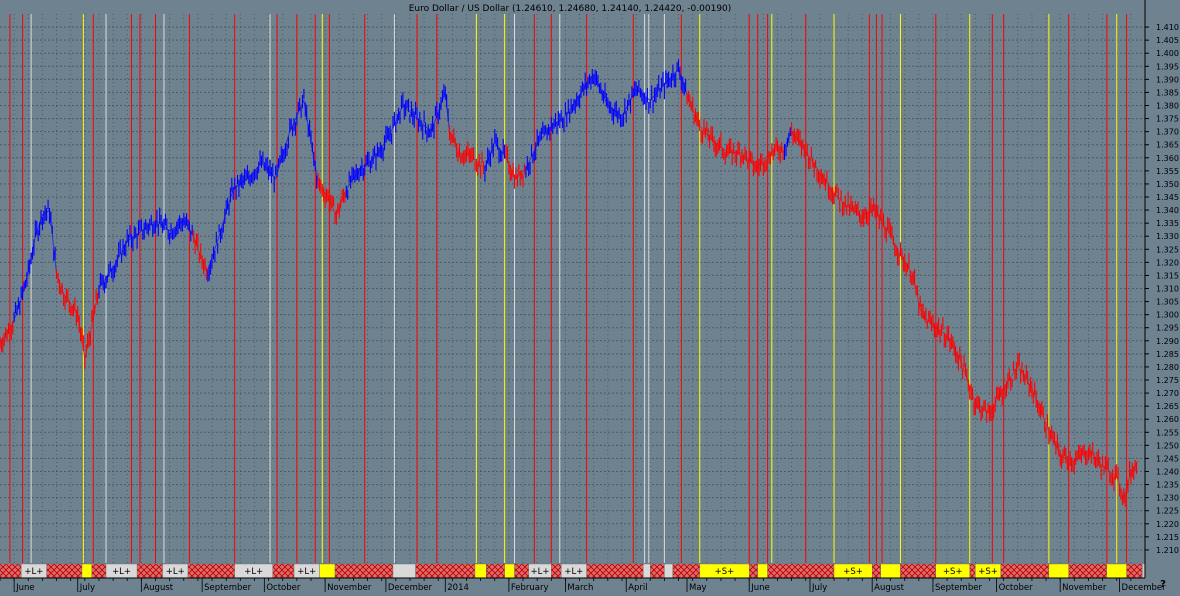 This screenshot has width=1180, height=596. Describe the element at coordinates (1167, 550) in the screenshot. I see `y-tick-label: 1.210` at that location.